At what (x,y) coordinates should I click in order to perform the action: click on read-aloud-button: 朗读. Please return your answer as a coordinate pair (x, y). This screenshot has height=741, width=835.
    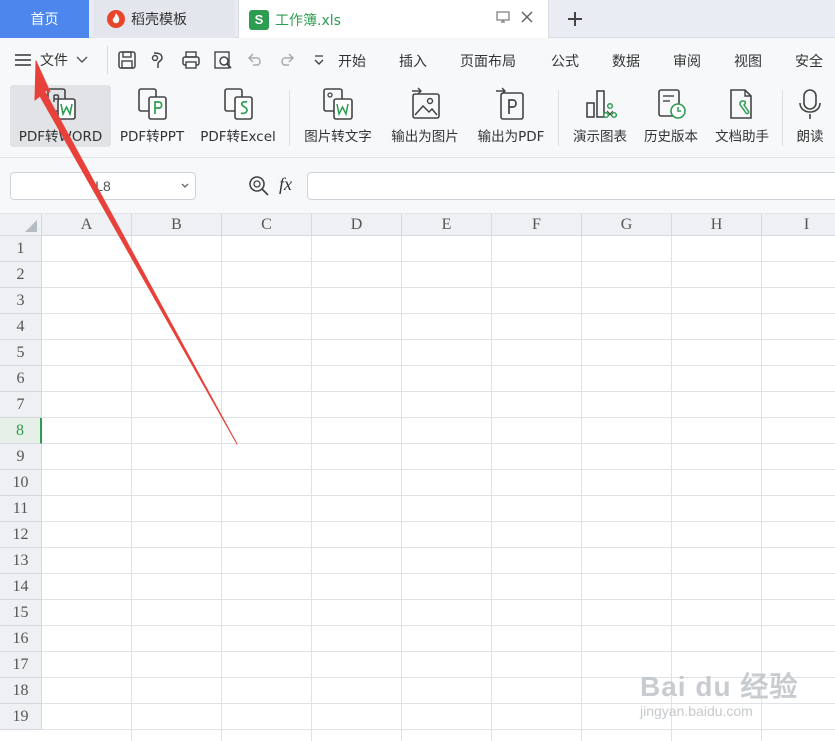
    Looking at the image, I should click on (810, 116).